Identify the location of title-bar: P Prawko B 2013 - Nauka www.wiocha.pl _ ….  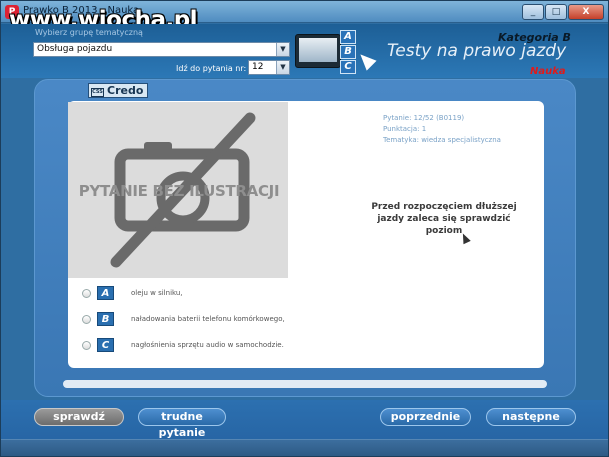
(304, 17).